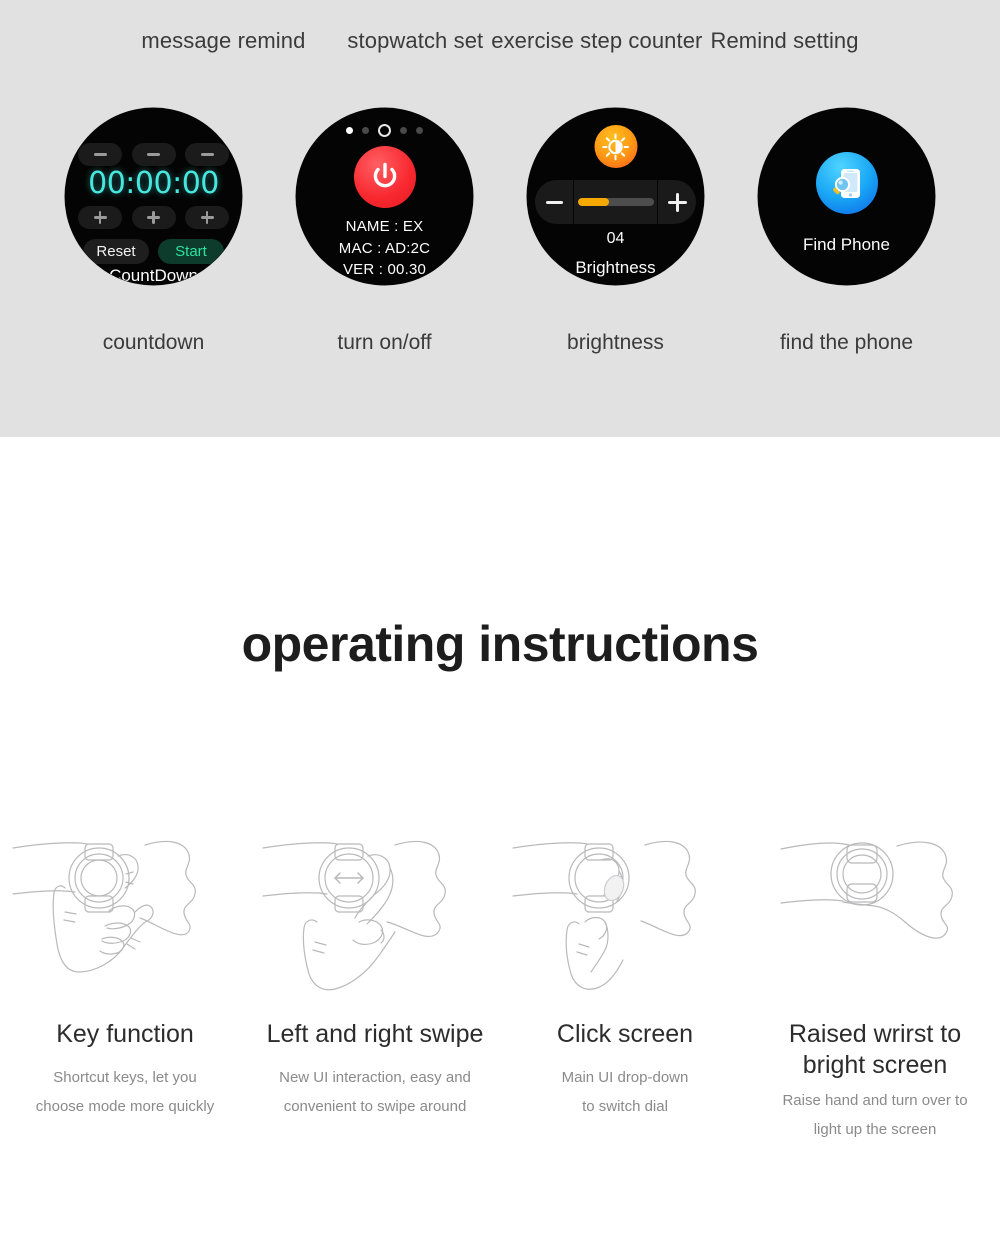 The height and width of the screenshot is (1234, 1000). I want to click on device-name-line: NAME : EX, so click(384, 226).